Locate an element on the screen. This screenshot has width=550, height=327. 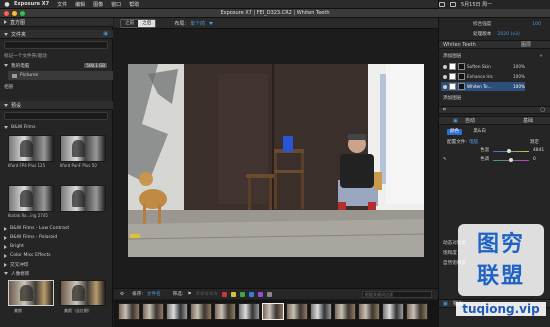
preset-group-label: Color Misc Effects is located at coordinates (30, 255).